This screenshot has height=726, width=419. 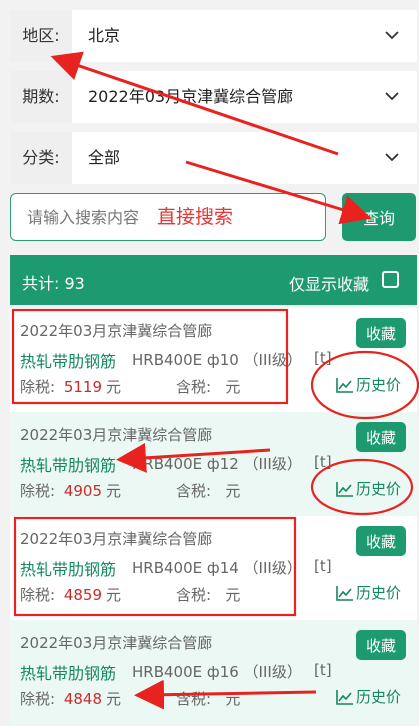 I want to click on item-spec: HRB400E ф16 （III级）, so click(x=217, y=672).